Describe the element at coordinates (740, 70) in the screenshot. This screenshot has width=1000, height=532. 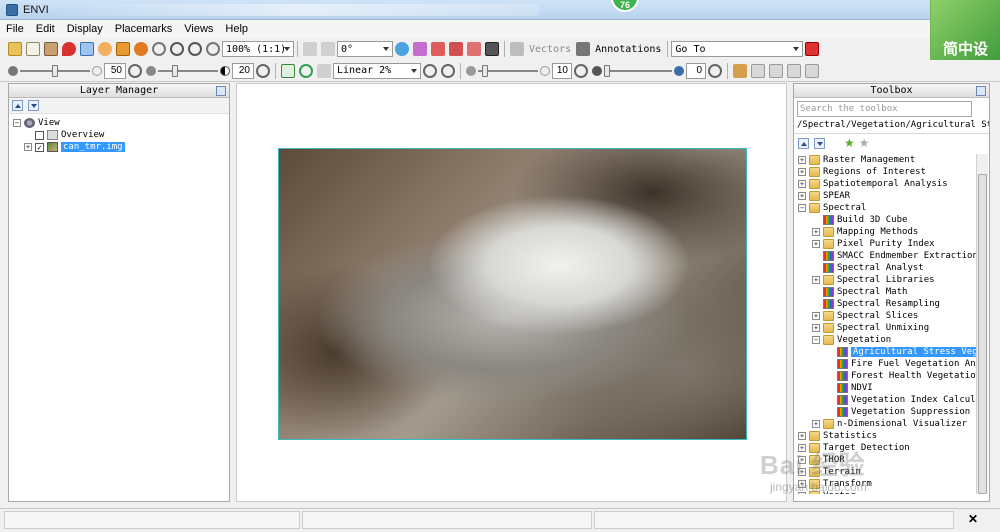
I see `measure-tool-icon` at that location.